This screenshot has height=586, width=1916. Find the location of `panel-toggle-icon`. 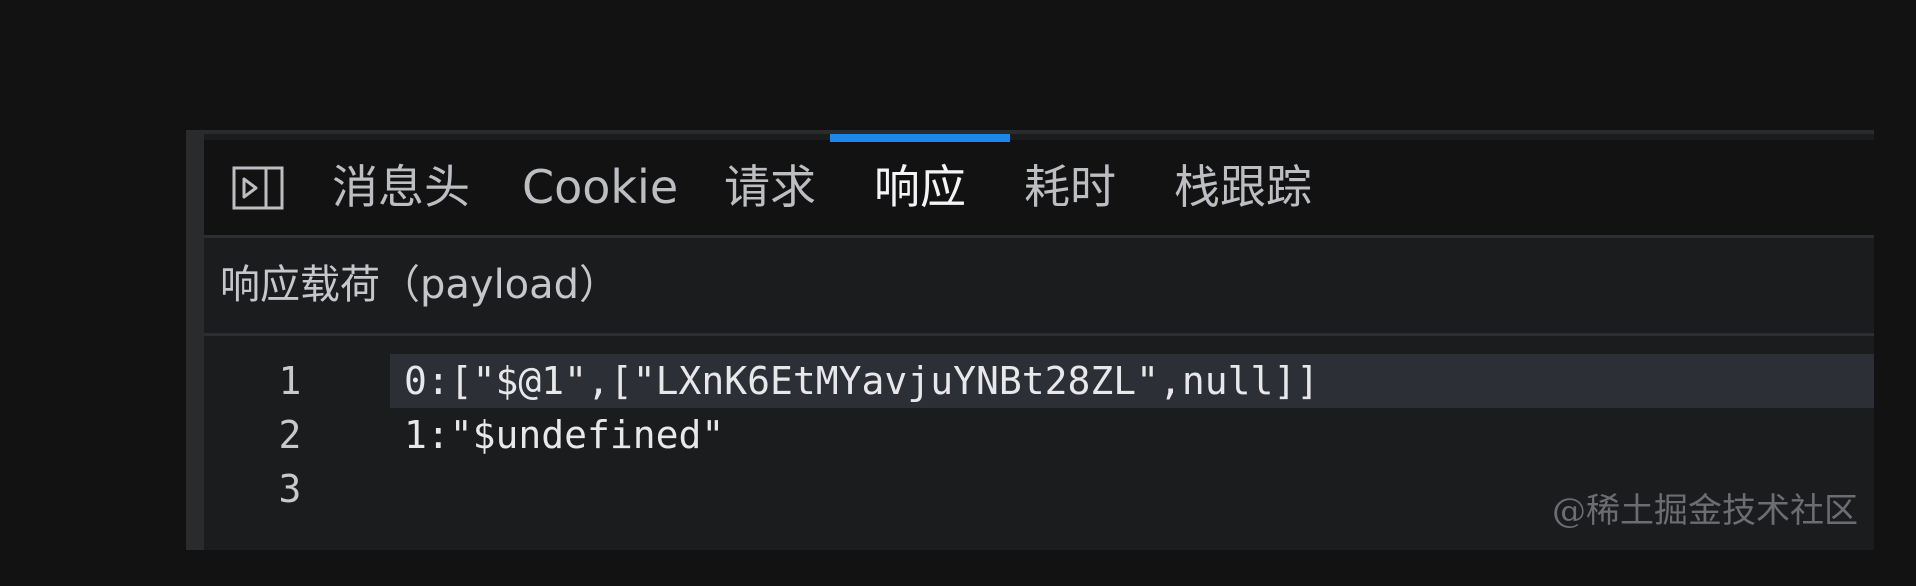

panel-toggle-icon is located at coordinates (258, 188).